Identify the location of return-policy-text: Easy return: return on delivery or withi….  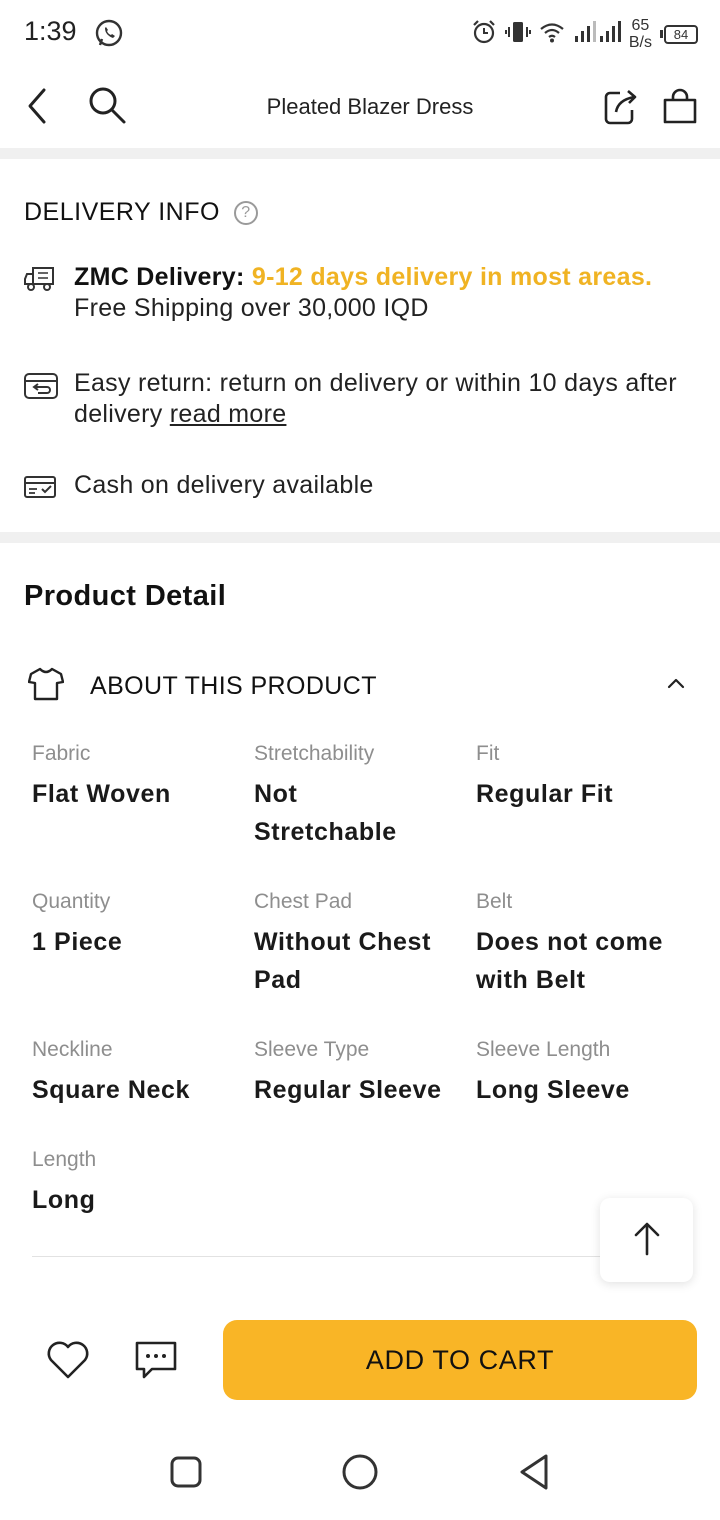
(375, 398).